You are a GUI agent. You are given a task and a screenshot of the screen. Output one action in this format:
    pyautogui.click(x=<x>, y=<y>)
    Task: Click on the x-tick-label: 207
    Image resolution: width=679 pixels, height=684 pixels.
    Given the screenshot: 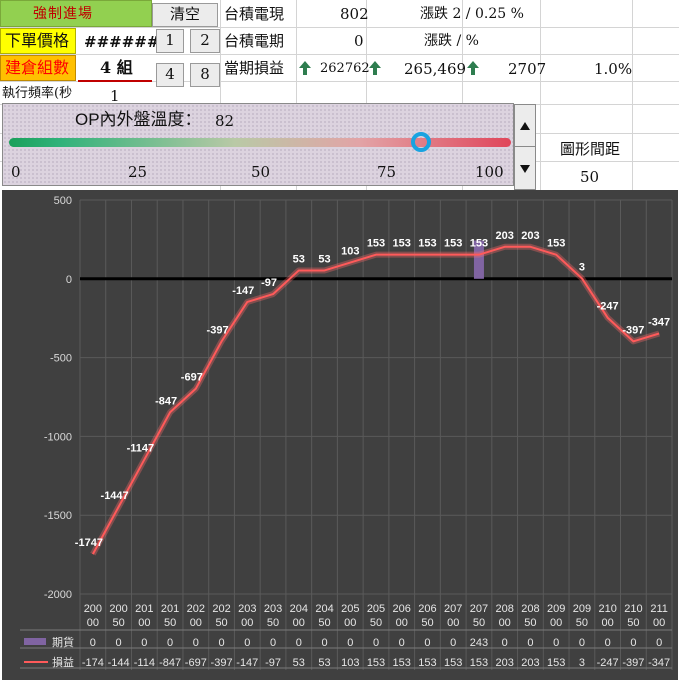 What is the action you would take?
    pyautogui.click(x=453, y=609)
    